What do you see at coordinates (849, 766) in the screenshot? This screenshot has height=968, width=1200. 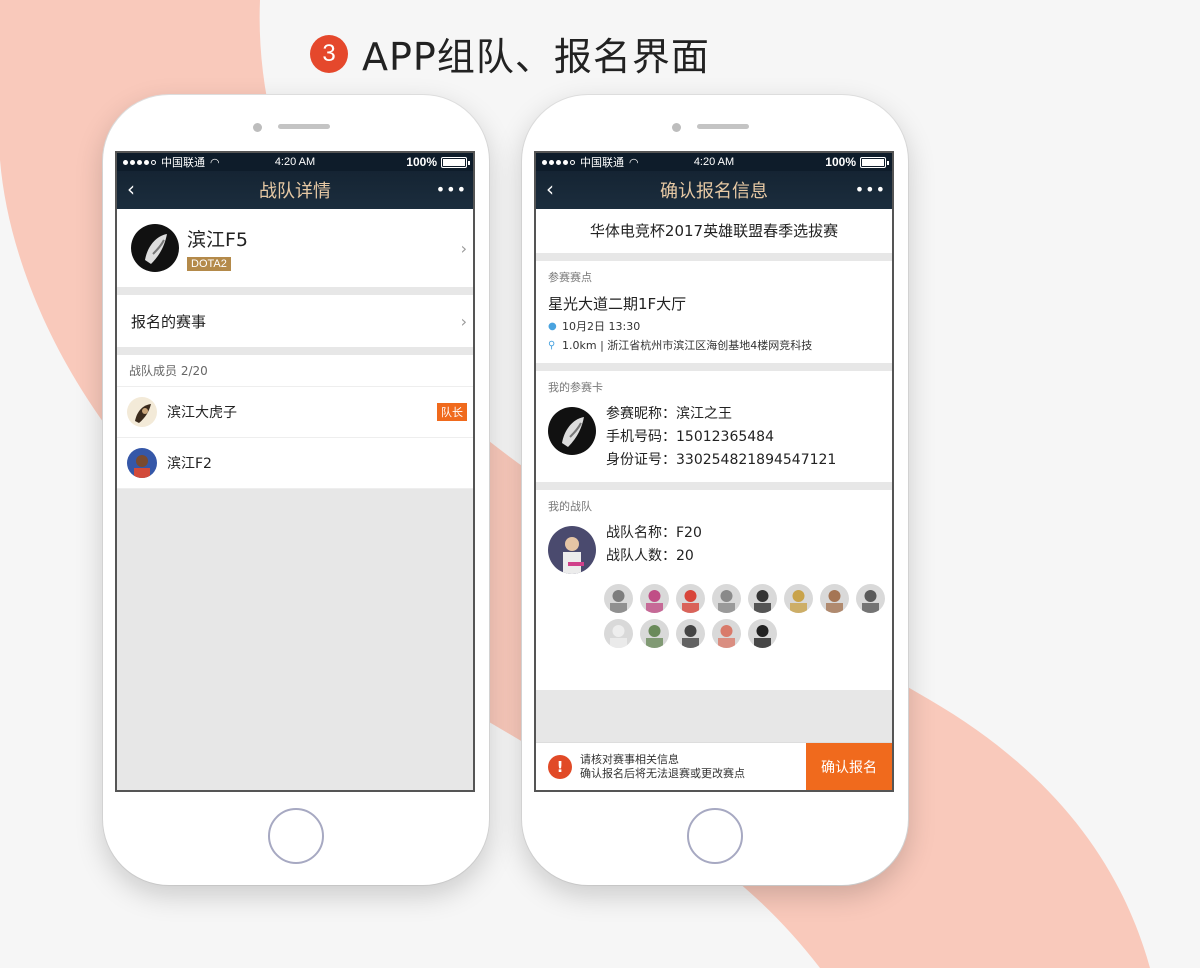 I see `confirm-registration-button: 确认报名` at bounding box center [849, 766].